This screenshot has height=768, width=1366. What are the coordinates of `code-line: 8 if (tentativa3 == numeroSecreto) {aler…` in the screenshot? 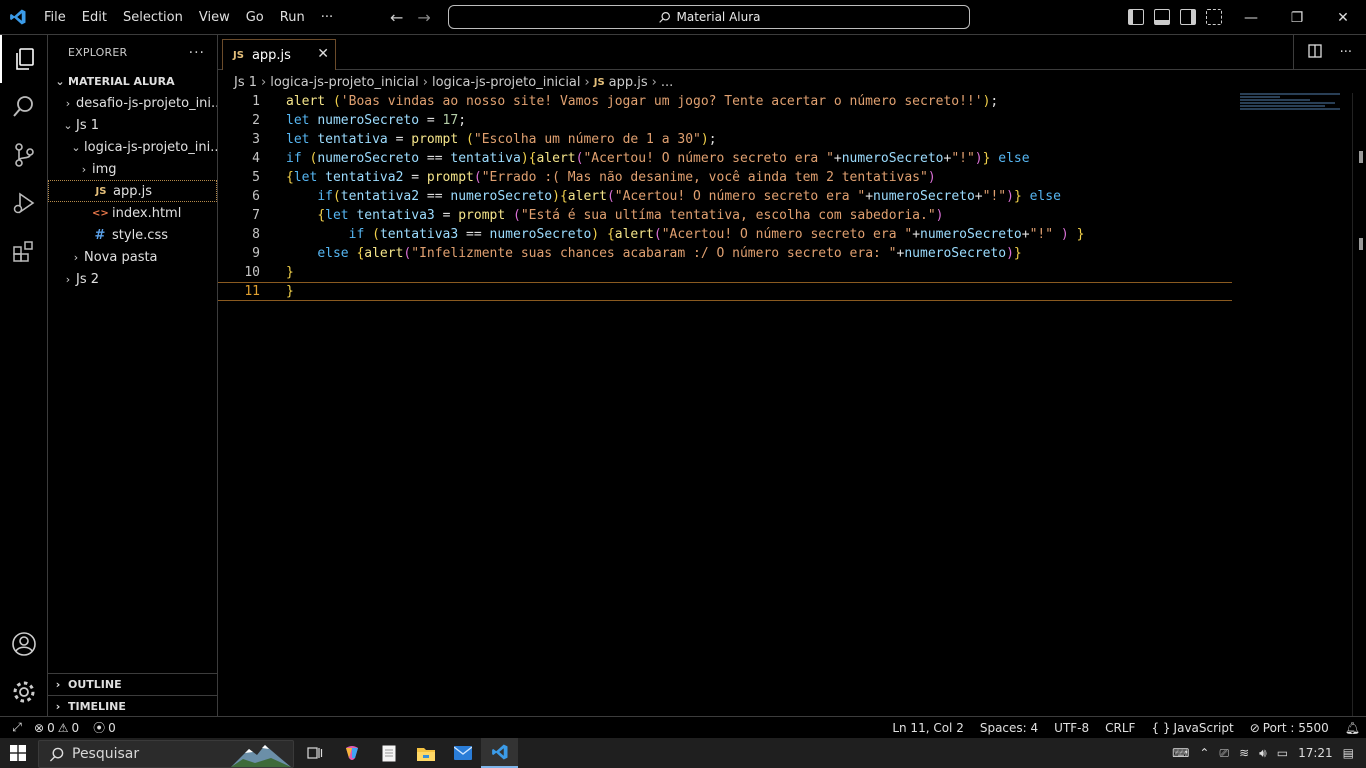 It's located at (728, 234).